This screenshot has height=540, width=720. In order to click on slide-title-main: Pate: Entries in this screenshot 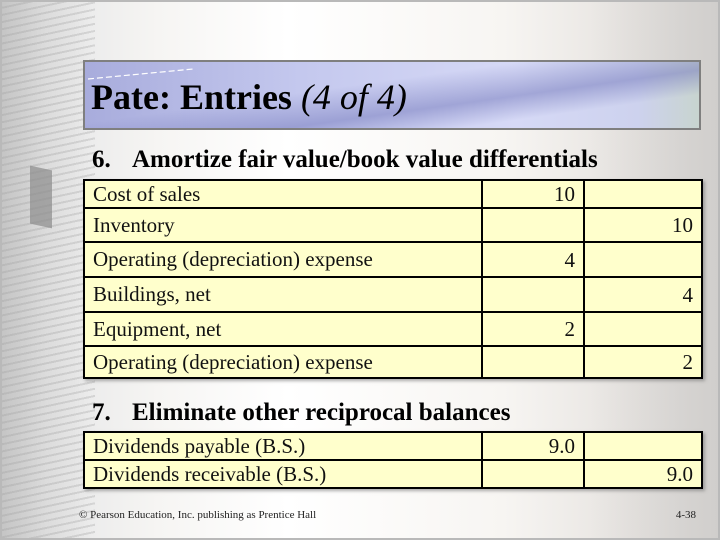, I will do `click(191, 97)`.